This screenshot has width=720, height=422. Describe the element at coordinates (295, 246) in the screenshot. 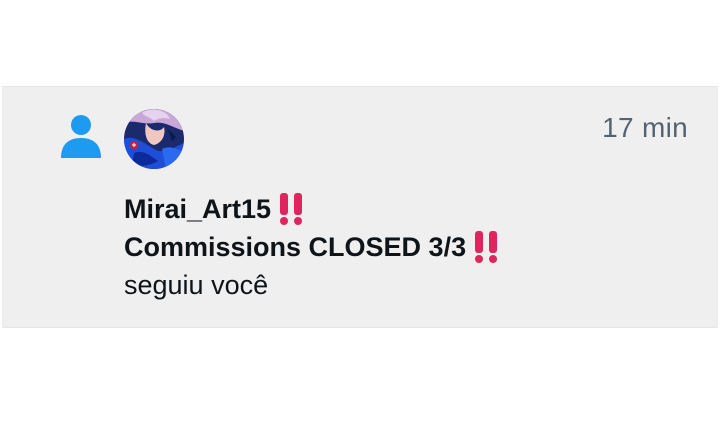

I see `user-bio-text: Commissions CLOSED 3/3` at that location.